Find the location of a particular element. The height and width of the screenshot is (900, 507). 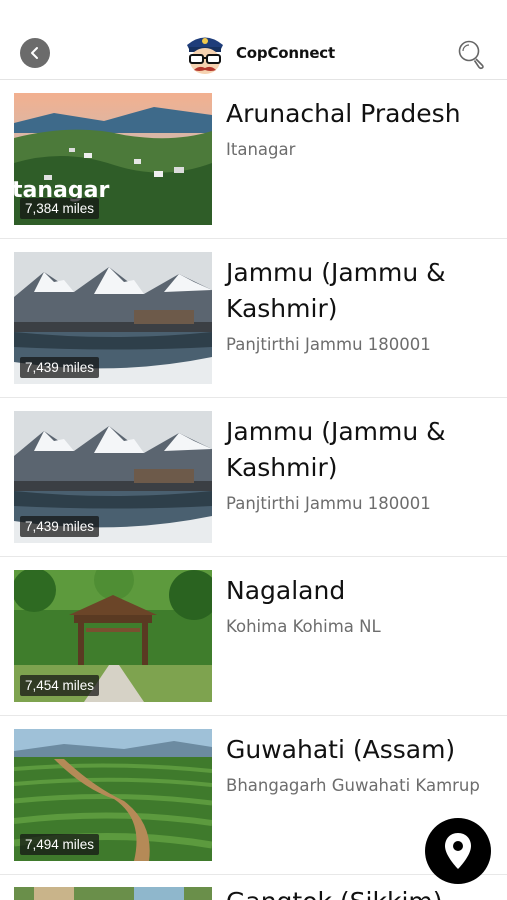

police-officer-logo-icon is located at coordinates (205, 55).